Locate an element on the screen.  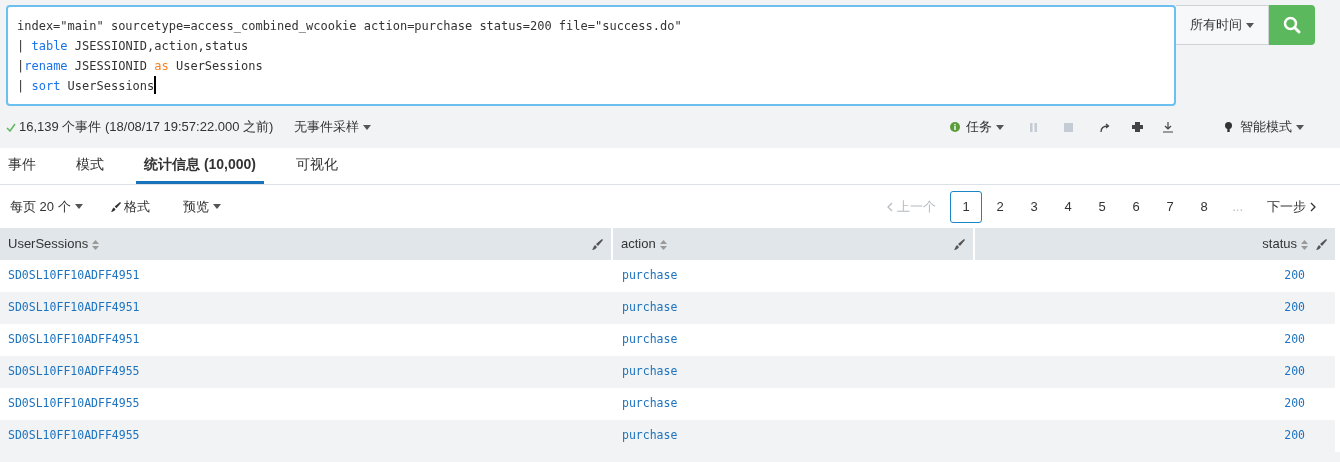
info-icon is located at coordinates (955, 127).